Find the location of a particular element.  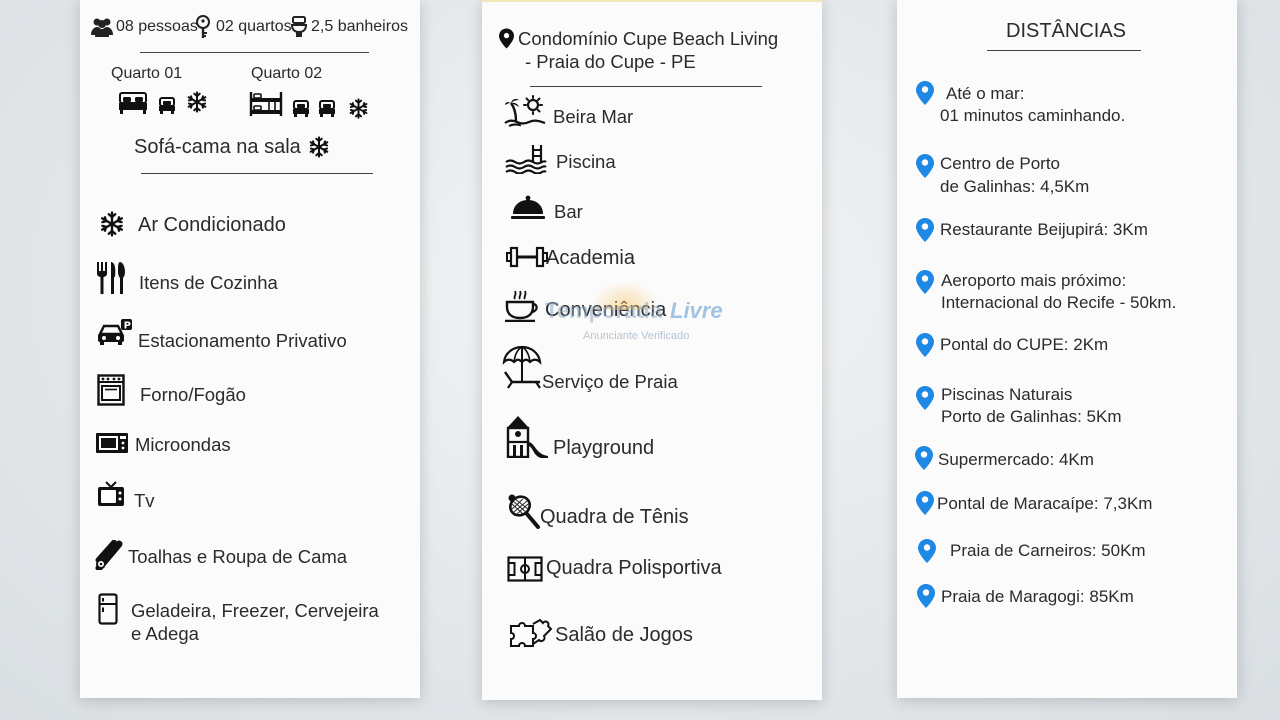

distances-title: DISTÂNCIAS is located at coordinates (1066, 31).